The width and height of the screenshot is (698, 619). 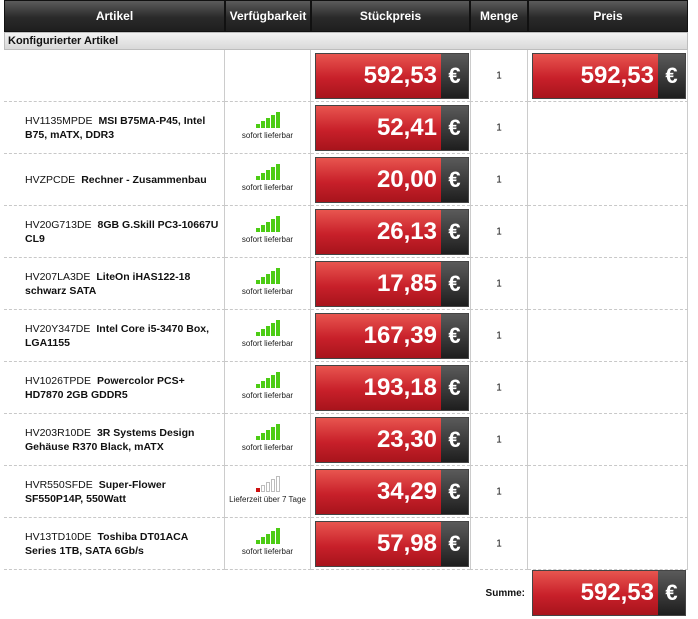 I want to click on unit-price: 26,13 €, so click(x=392, y=232).